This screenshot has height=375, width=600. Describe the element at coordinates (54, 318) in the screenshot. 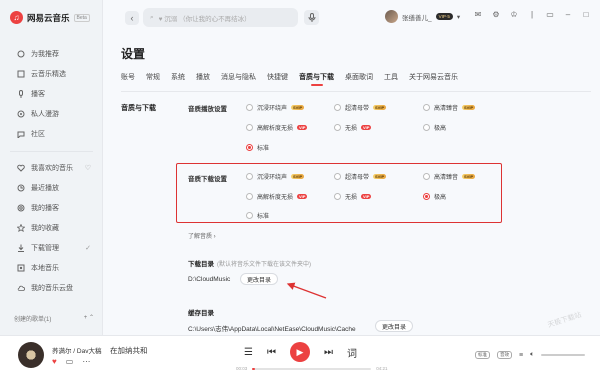

I see `created-playlists-header: 创建的歌单(1) + ⌃` at that location.